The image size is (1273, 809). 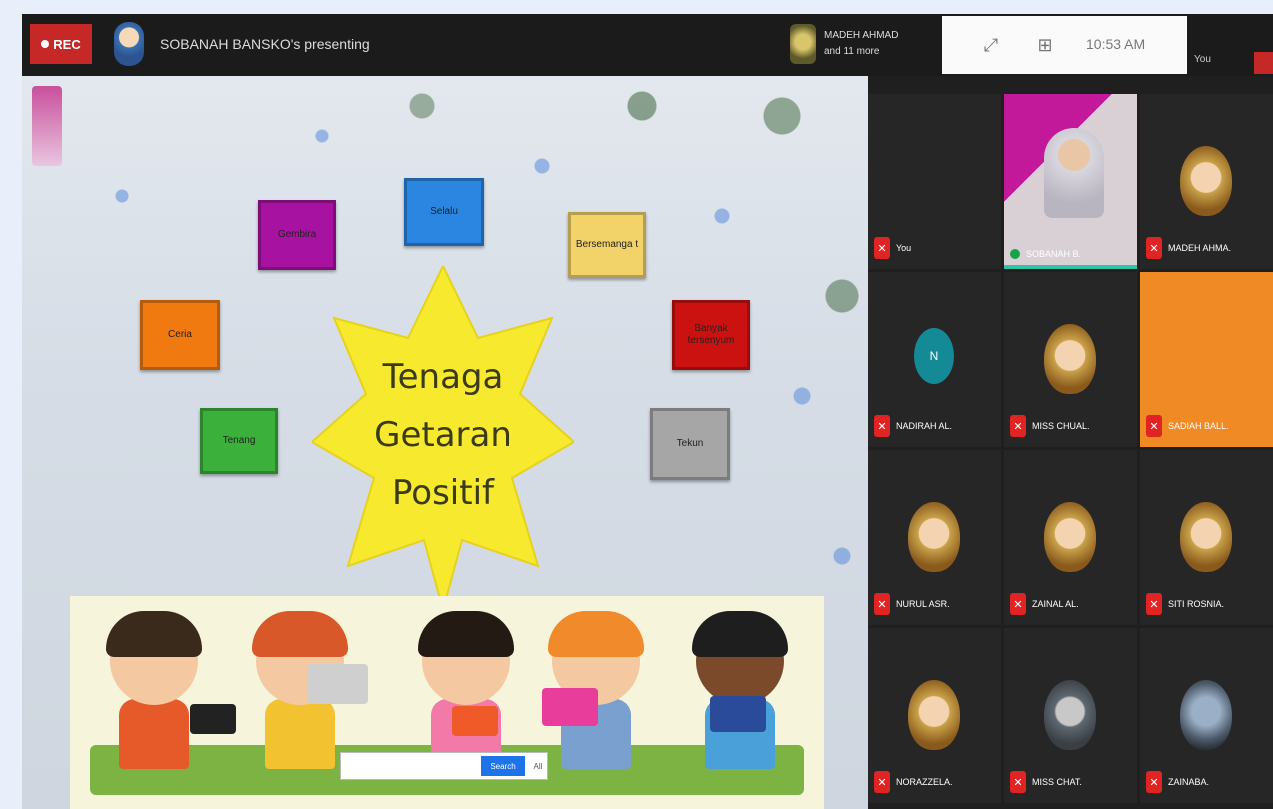 I want to click on participant-video, so click(x=1074, y=173).